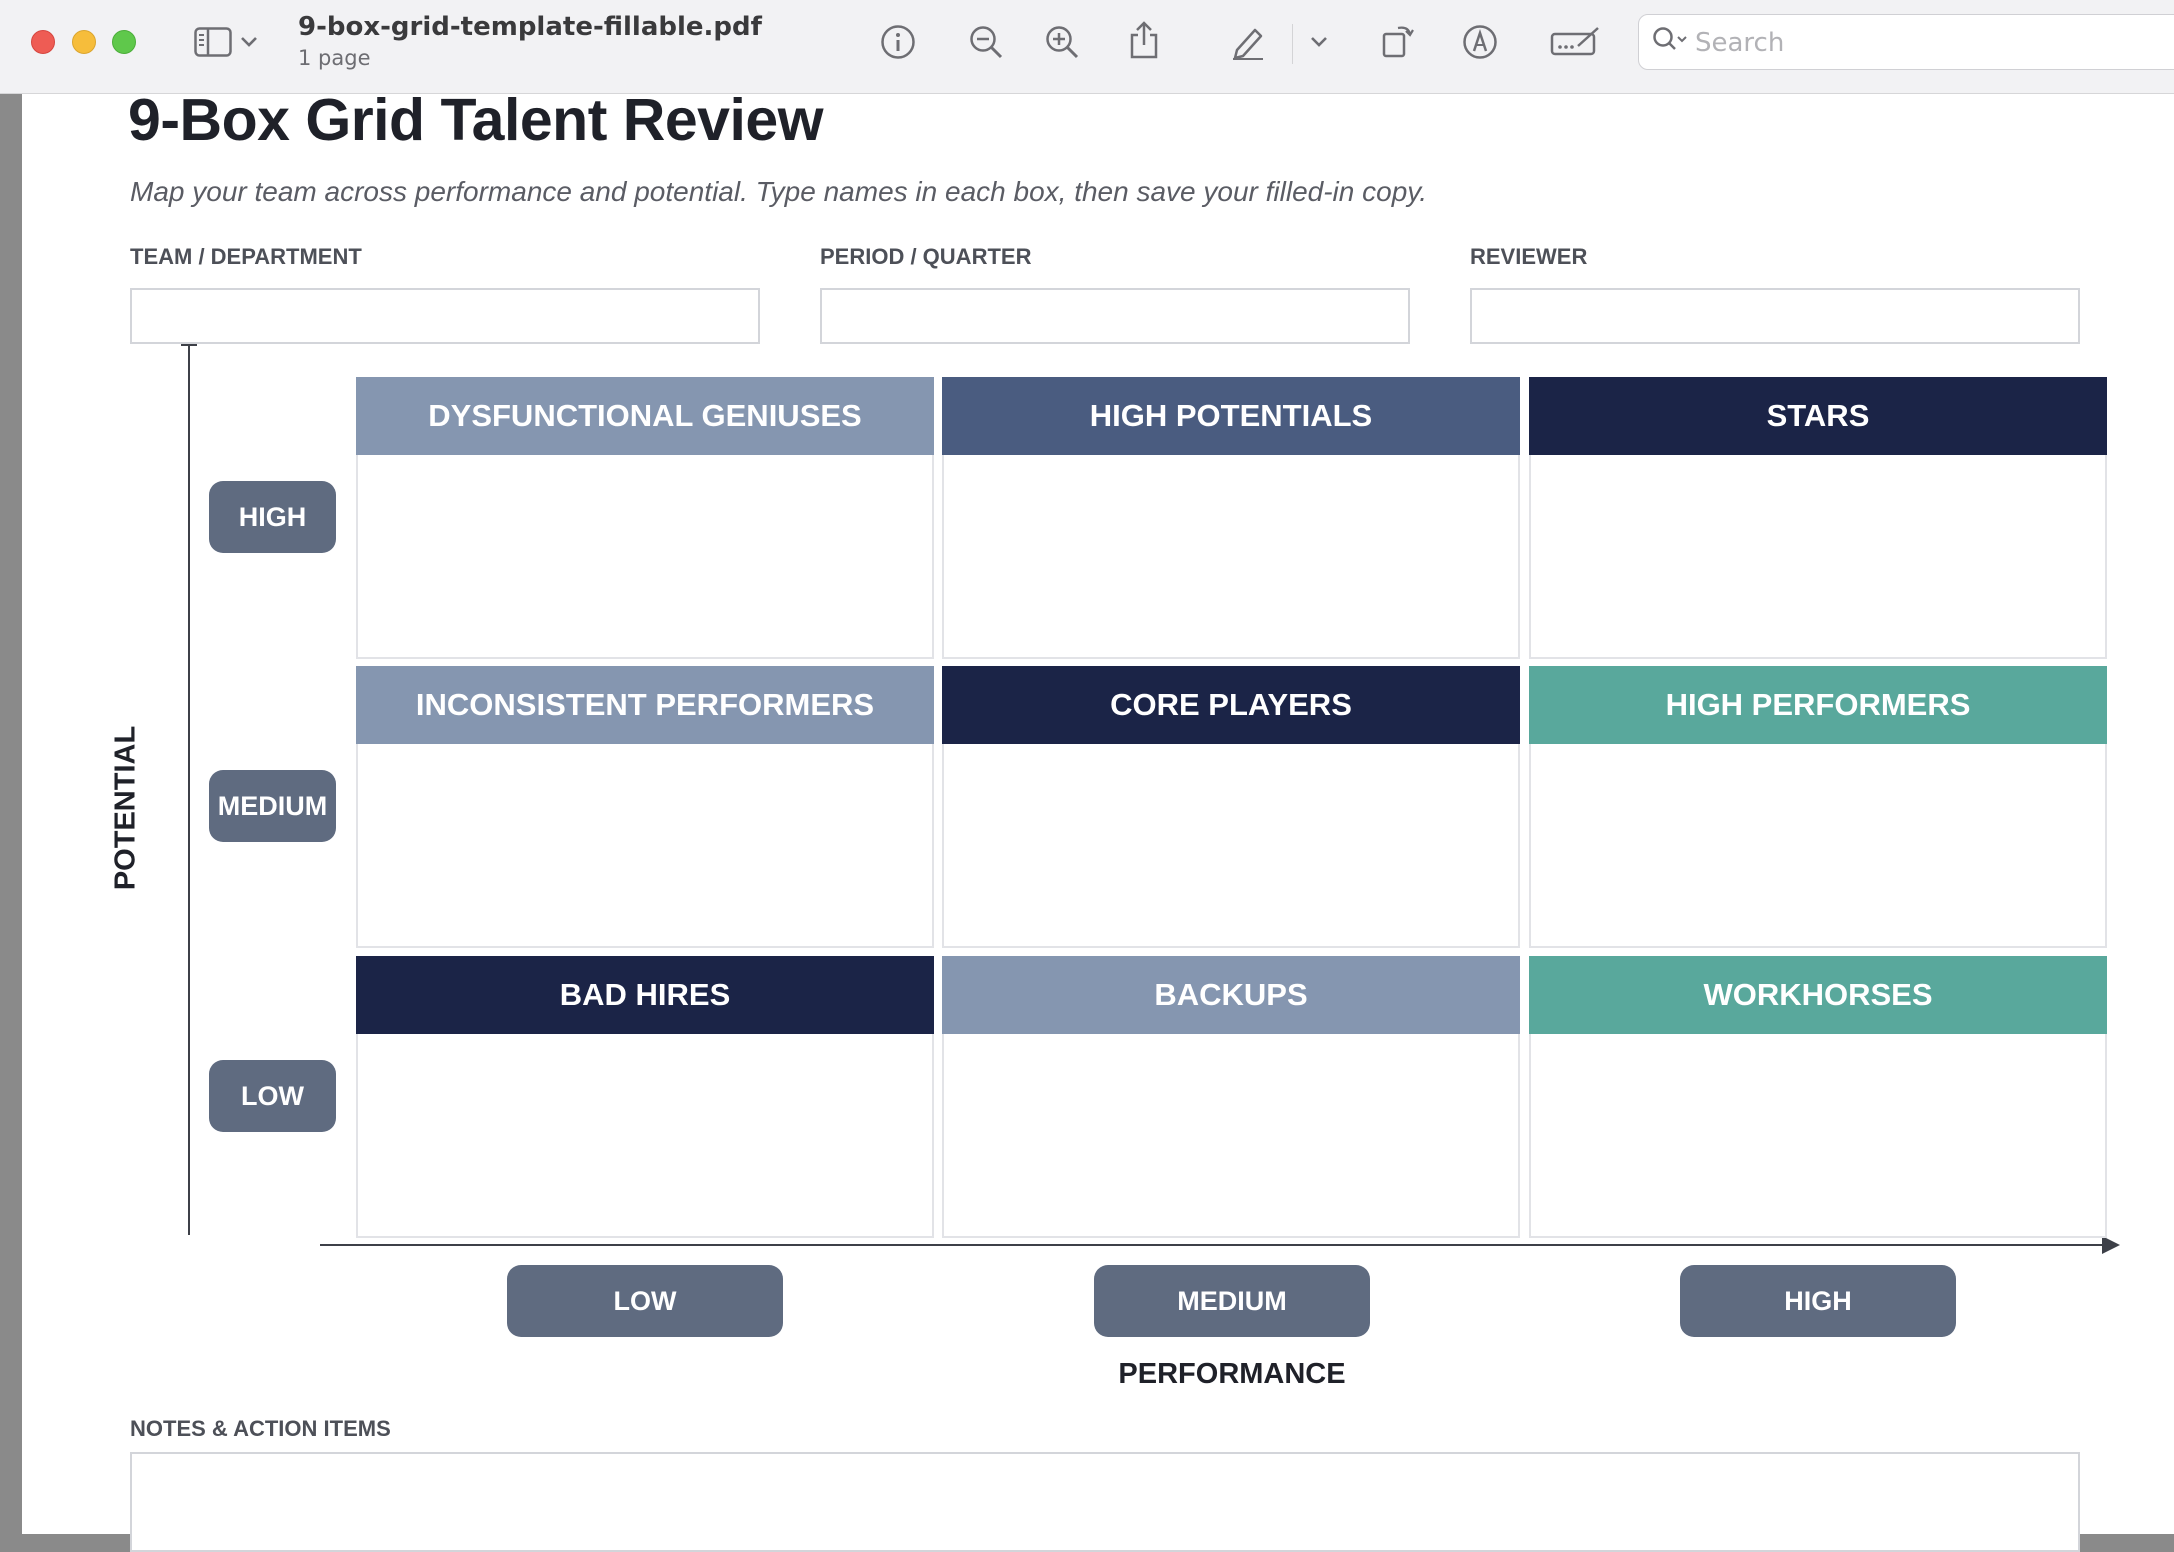 The image size is (2174, 1552). Describe the element at coordinates (645, 995) in the screenshot. I see `grid-cell-header: BAD HIRES` at that location.